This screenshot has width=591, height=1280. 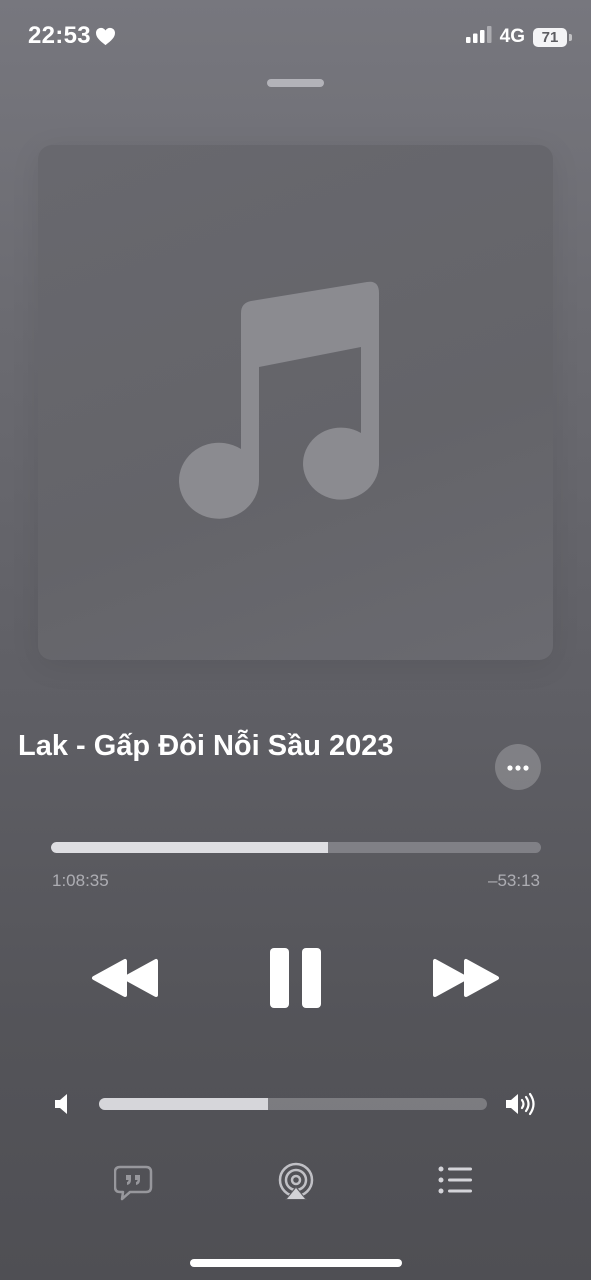 I want to click on pause-icon, so click(x=295, y=978).